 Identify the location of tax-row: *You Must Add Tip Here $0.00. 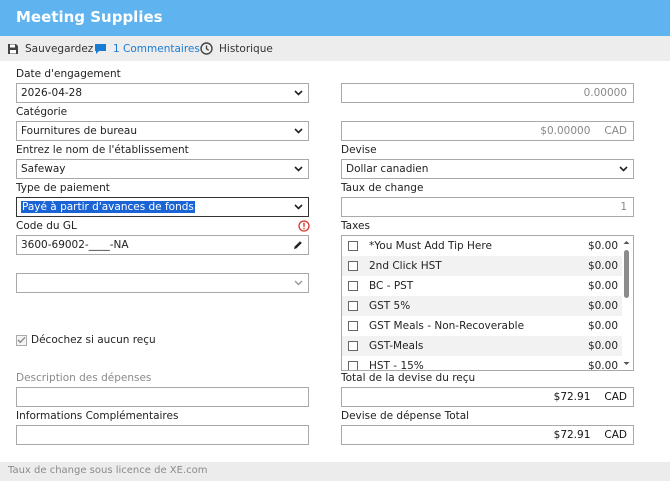
(482, 246).